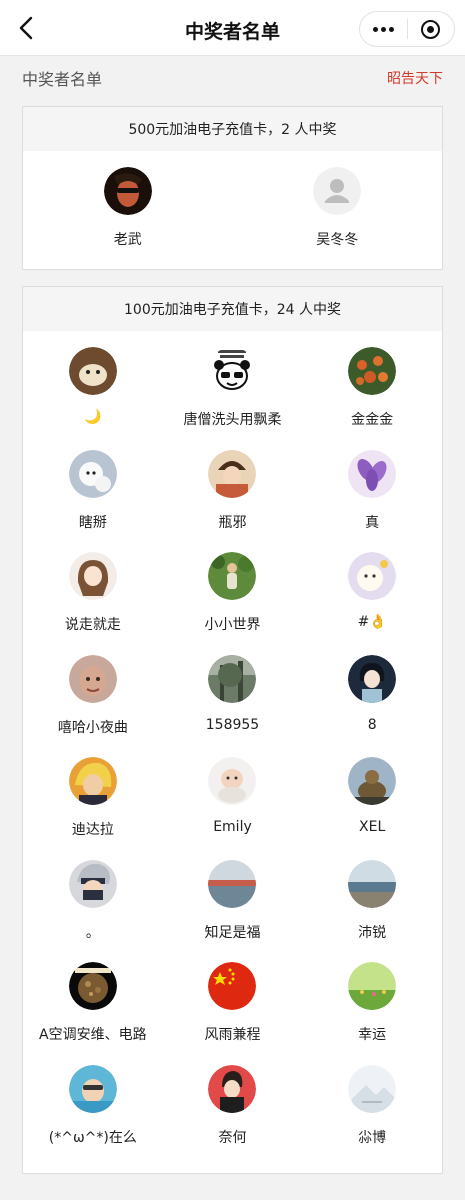 This screenshot has height=1200, width=465. I want to click on winner-item: 瓶邪, so click(233, 501).